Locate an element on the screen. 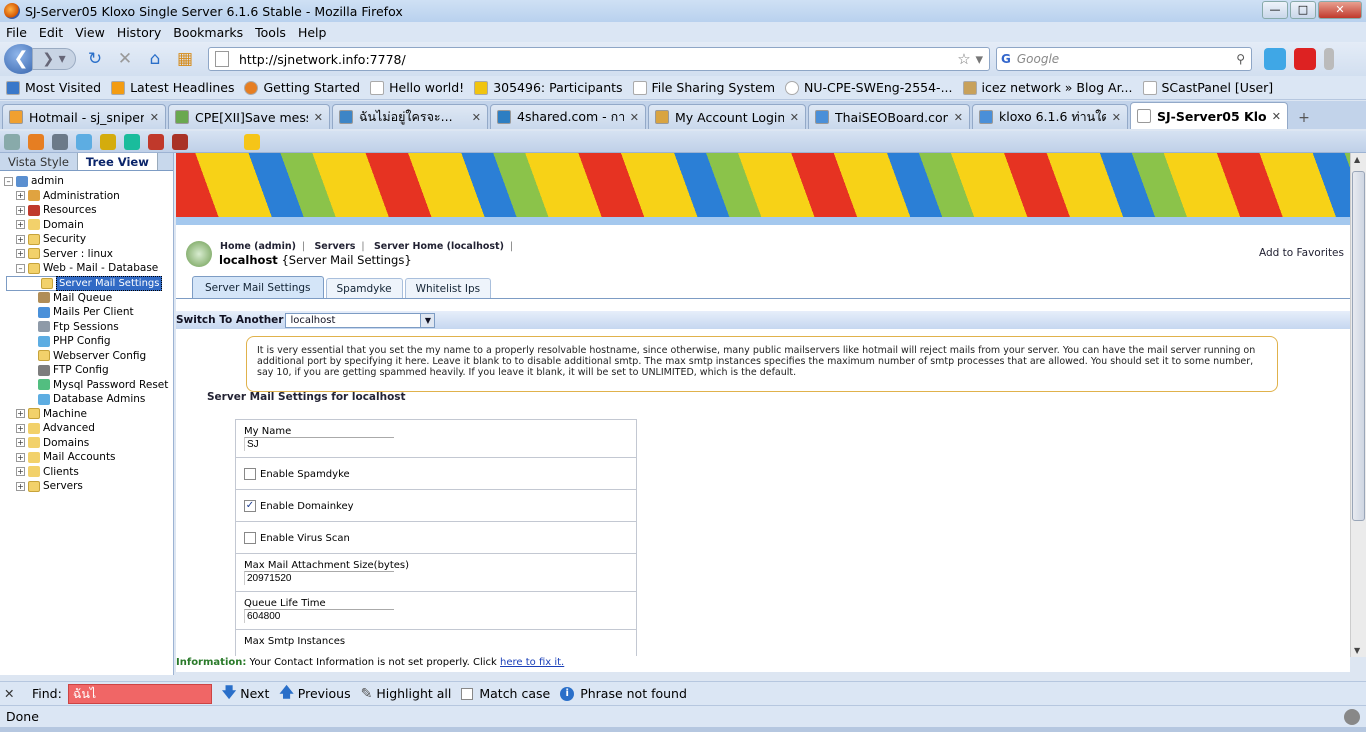 The height and width of the screenshot is (732, 1366). addon-k-icon is located at coordinates (1305, 59).